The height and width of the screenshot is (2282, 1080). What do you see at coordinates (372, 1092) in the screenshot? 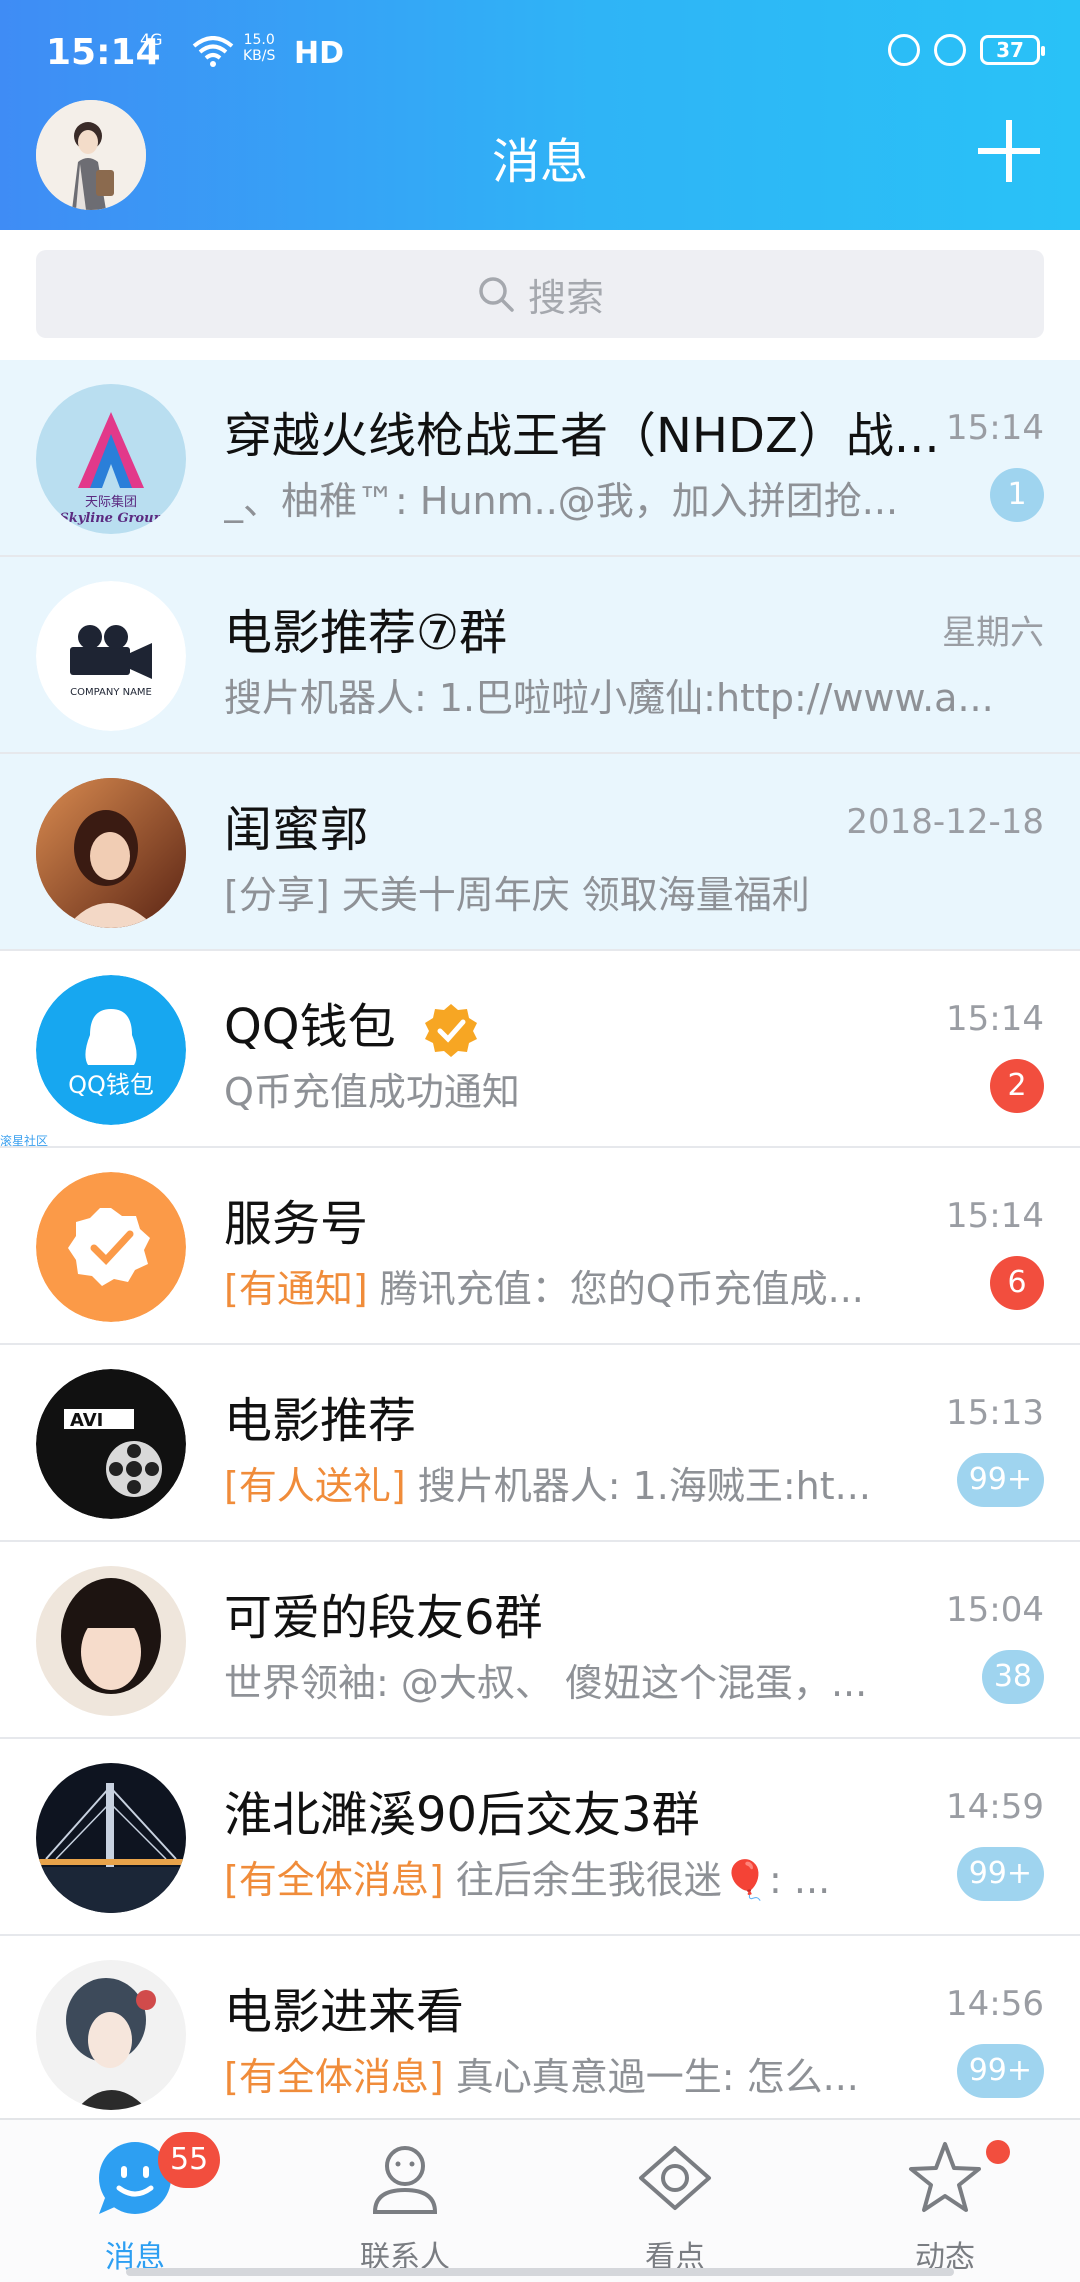
I see `chat-preview: Q币充值成功通知` at bounding box center [372, 1092].